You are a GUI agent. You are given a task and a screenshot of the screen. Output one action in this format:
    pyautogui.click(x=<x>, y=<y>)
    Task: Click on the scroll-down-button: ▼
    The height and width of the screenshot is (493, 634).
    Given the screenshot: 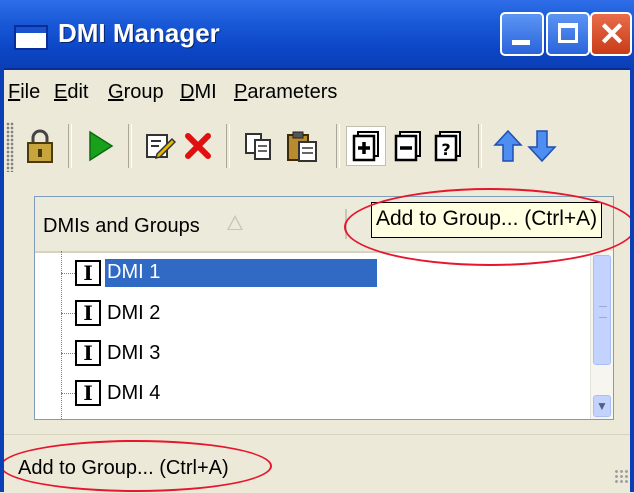 What is the action you would take?
    pyautogui.click(x=602, y=406)
    